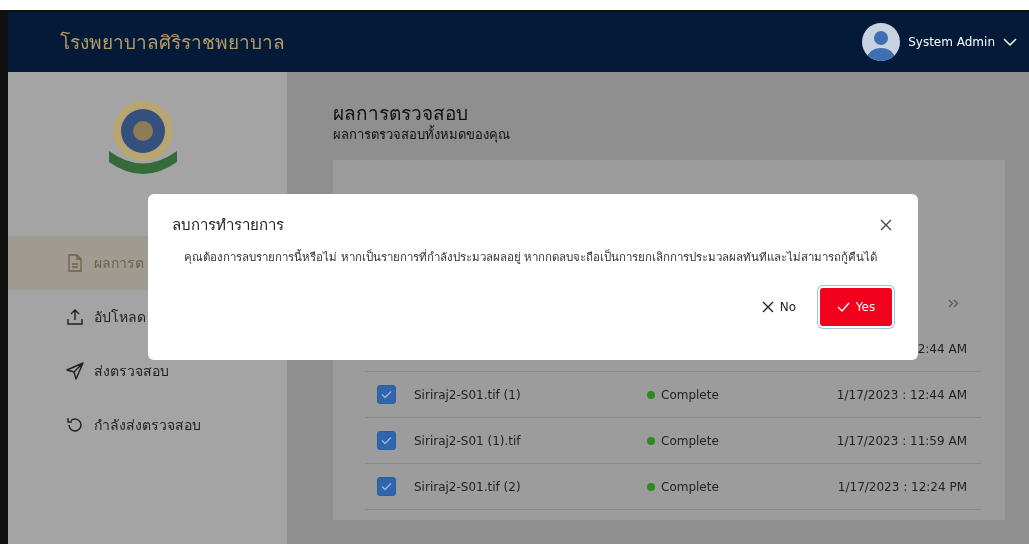 The image size is (1029, 544). I want to click on document-icon, so click(75, 263).